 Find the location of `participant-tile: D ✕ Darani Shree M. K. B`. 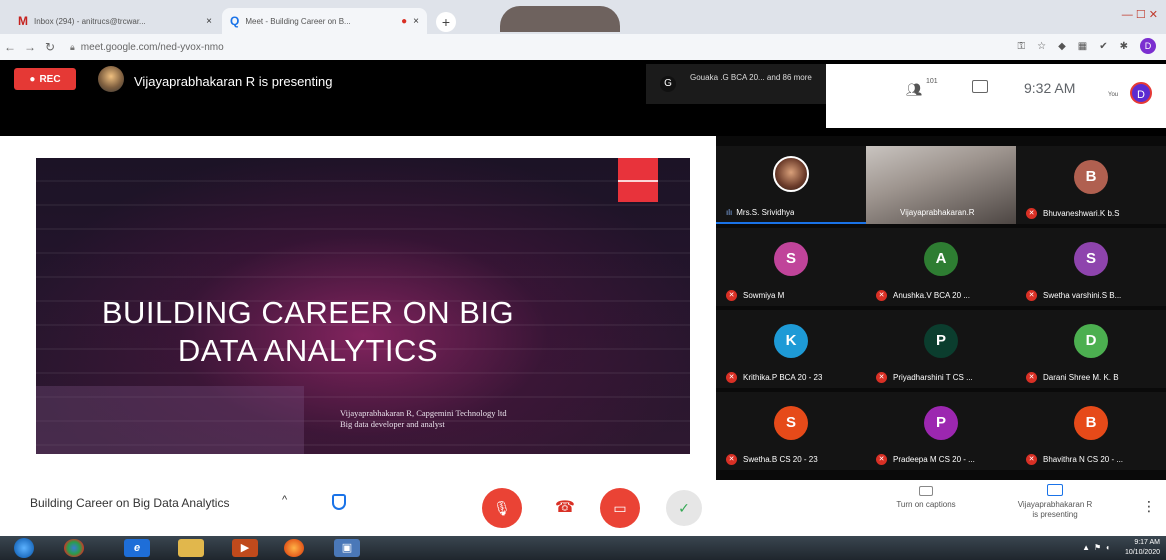

participant-tile: D ✕ Darani Shree M. K. B is located at coordinates (1091, 349).